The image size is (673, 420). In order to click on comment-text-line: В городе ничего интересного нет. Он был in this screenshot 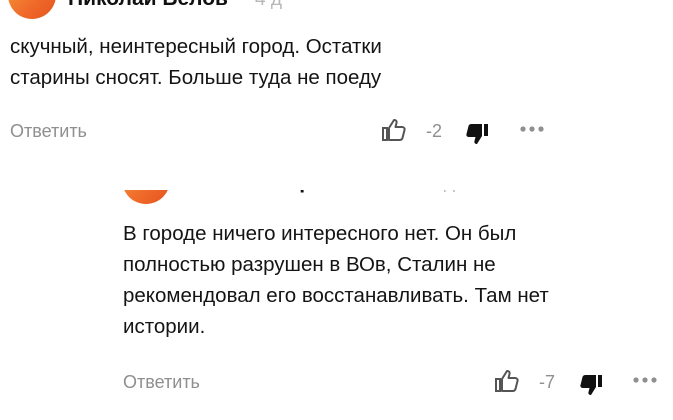, I will do `click(320, 233)`.